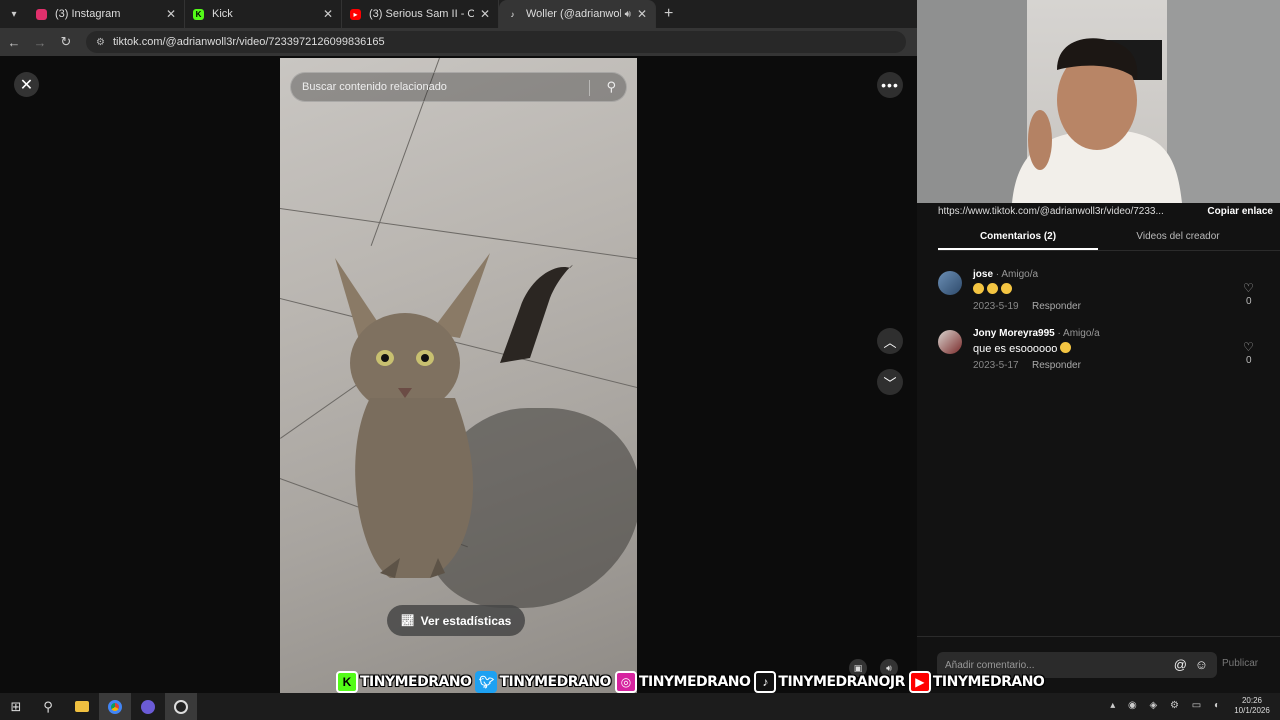  Describe the element at coordinates (466, 620) in the screenshot. I see `view-stats-label: Ver estadísticas` at that location.